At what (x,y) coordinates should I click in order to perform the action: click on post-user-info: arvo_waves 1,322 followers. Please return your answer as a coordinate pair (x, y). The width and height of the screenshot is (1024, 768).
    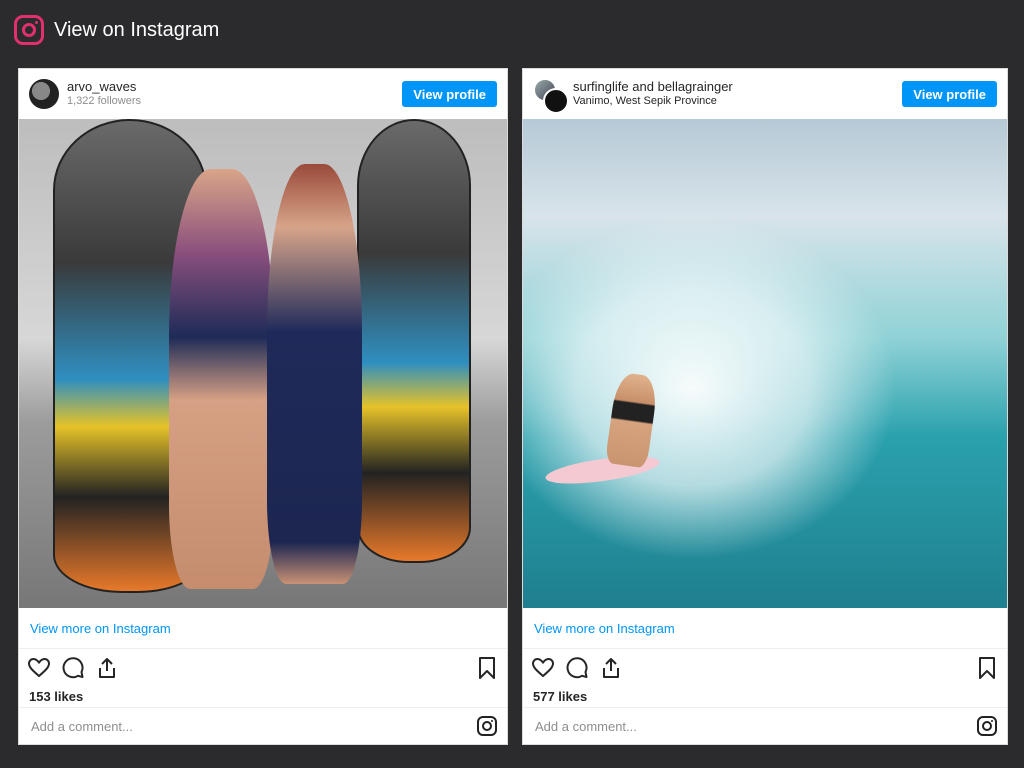
    Looking at the image, I should click on (234, 94).